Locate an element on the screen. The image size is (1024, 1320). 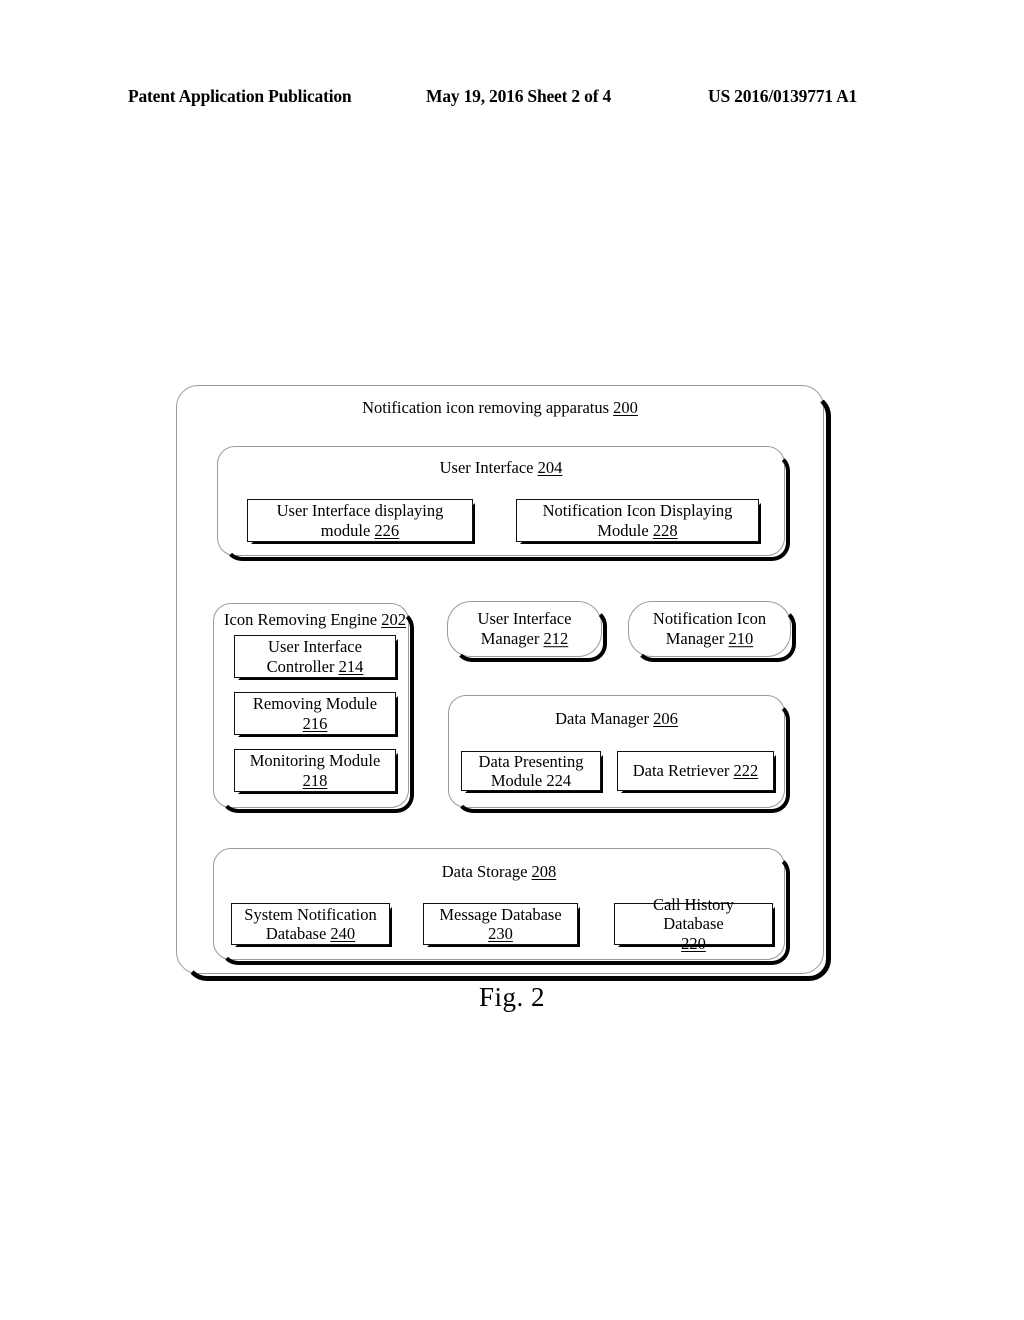
icon-removing-engine-title: Icon Removing Engine 202 is located at coordinates (311, 620).